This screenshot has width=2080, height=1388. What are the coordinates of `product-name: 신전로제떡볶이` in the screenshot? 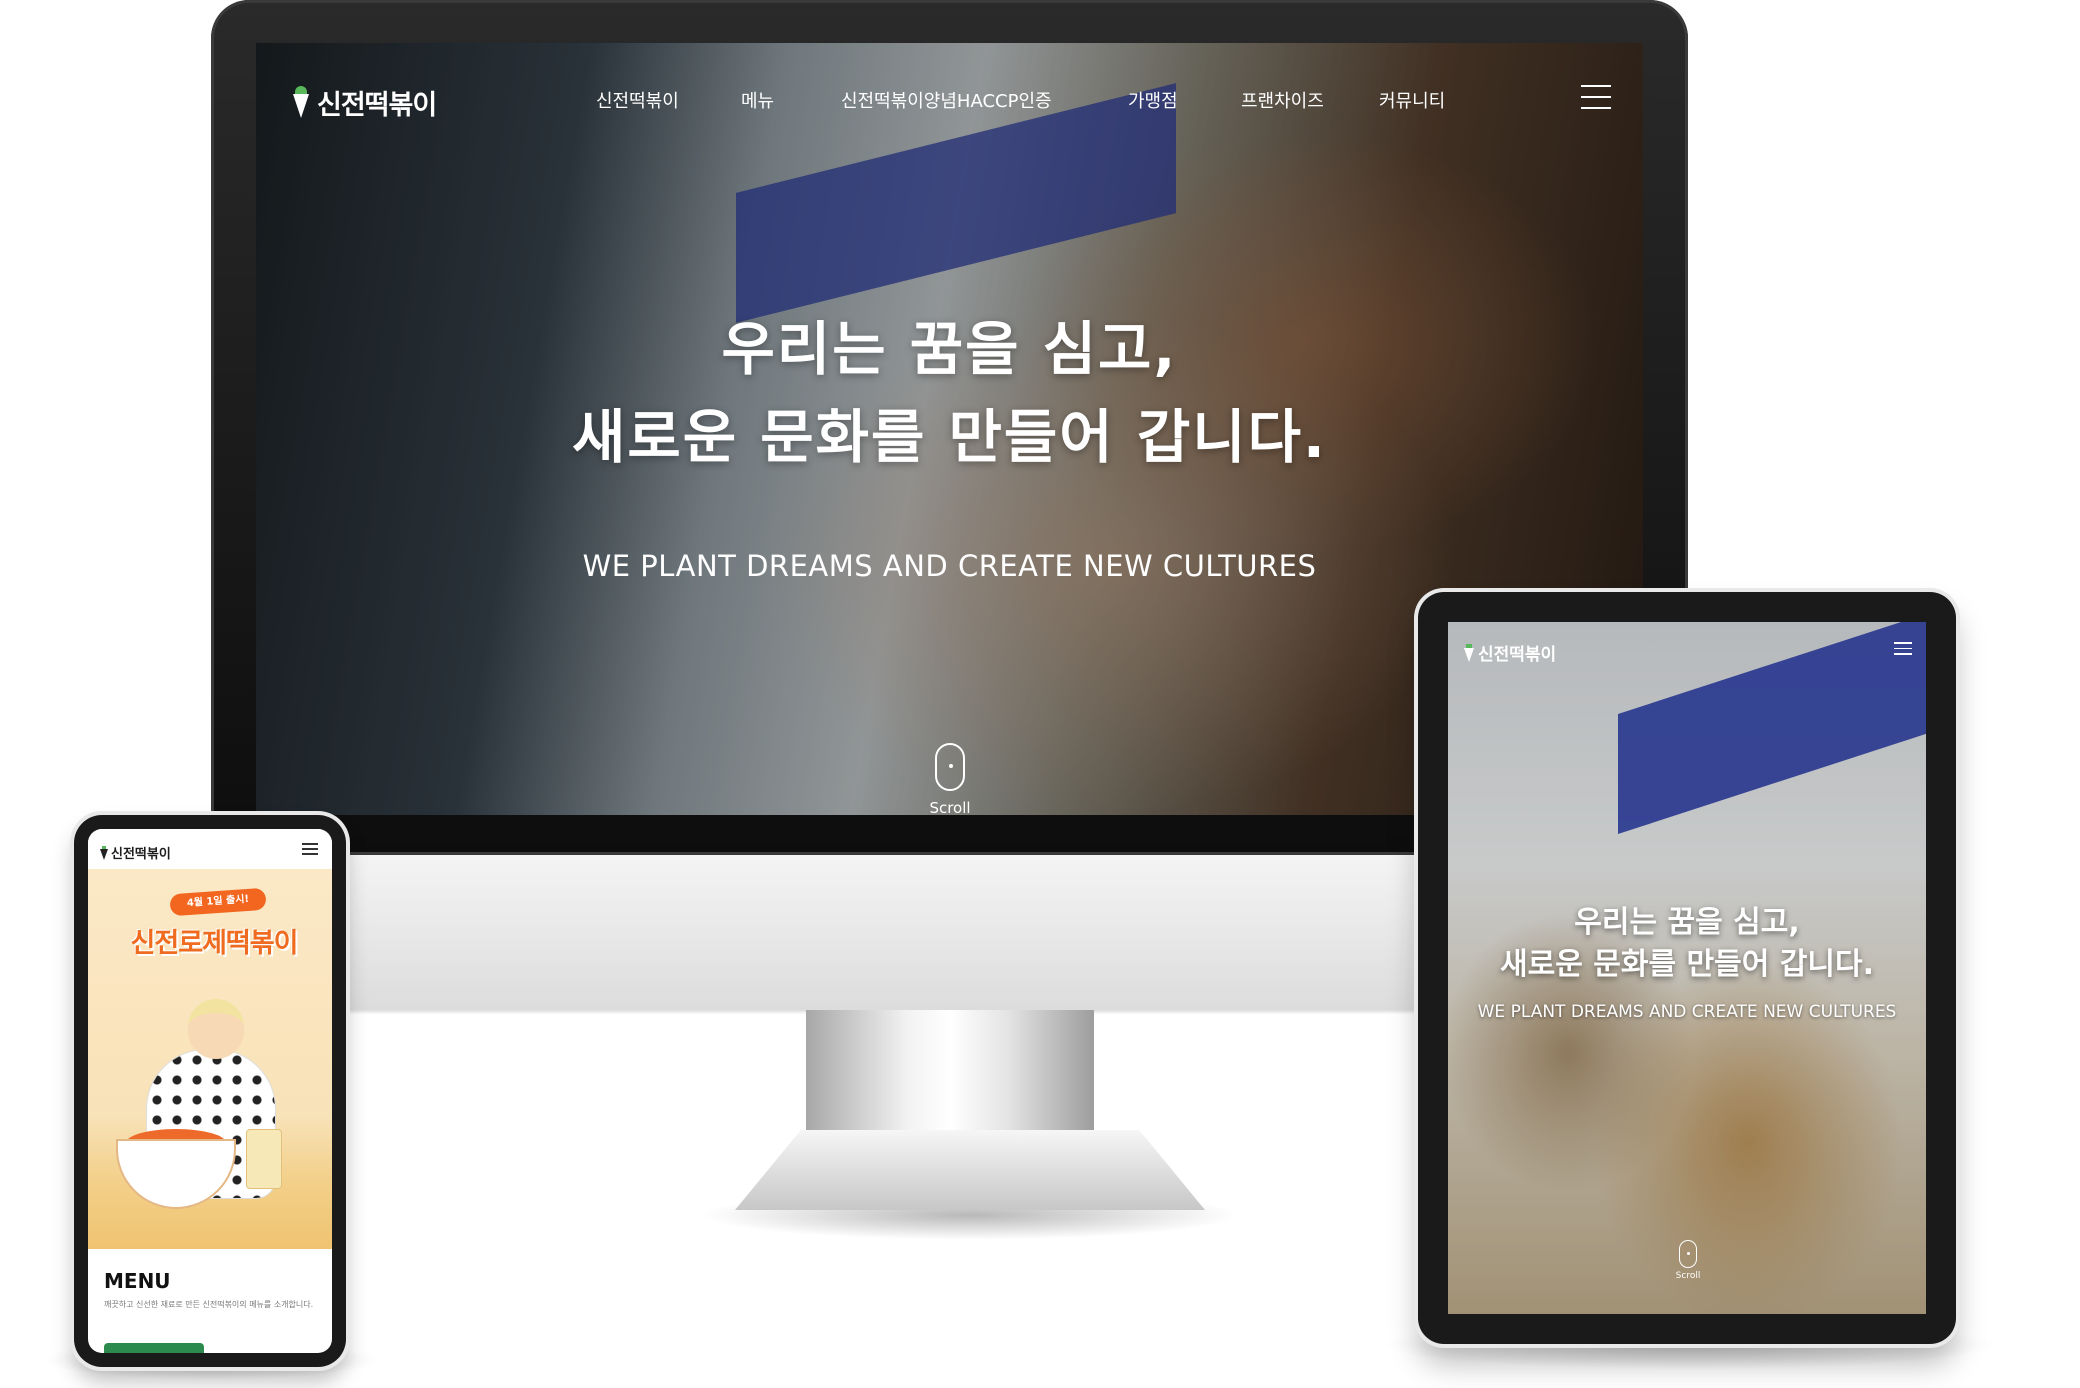 It's located at (214, 943).